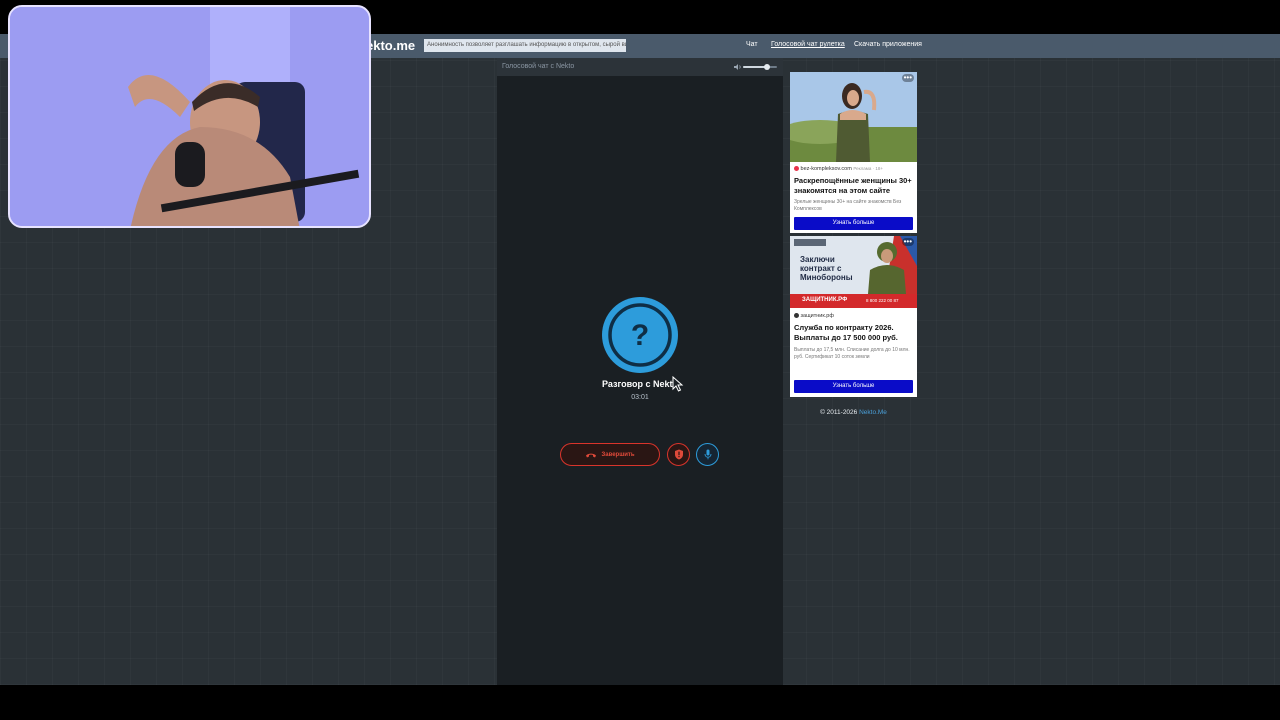  What do you see at coordinates (766, 67) in the screenshot?
I see `volume-slider-knob` at bounding box center [766, 67].